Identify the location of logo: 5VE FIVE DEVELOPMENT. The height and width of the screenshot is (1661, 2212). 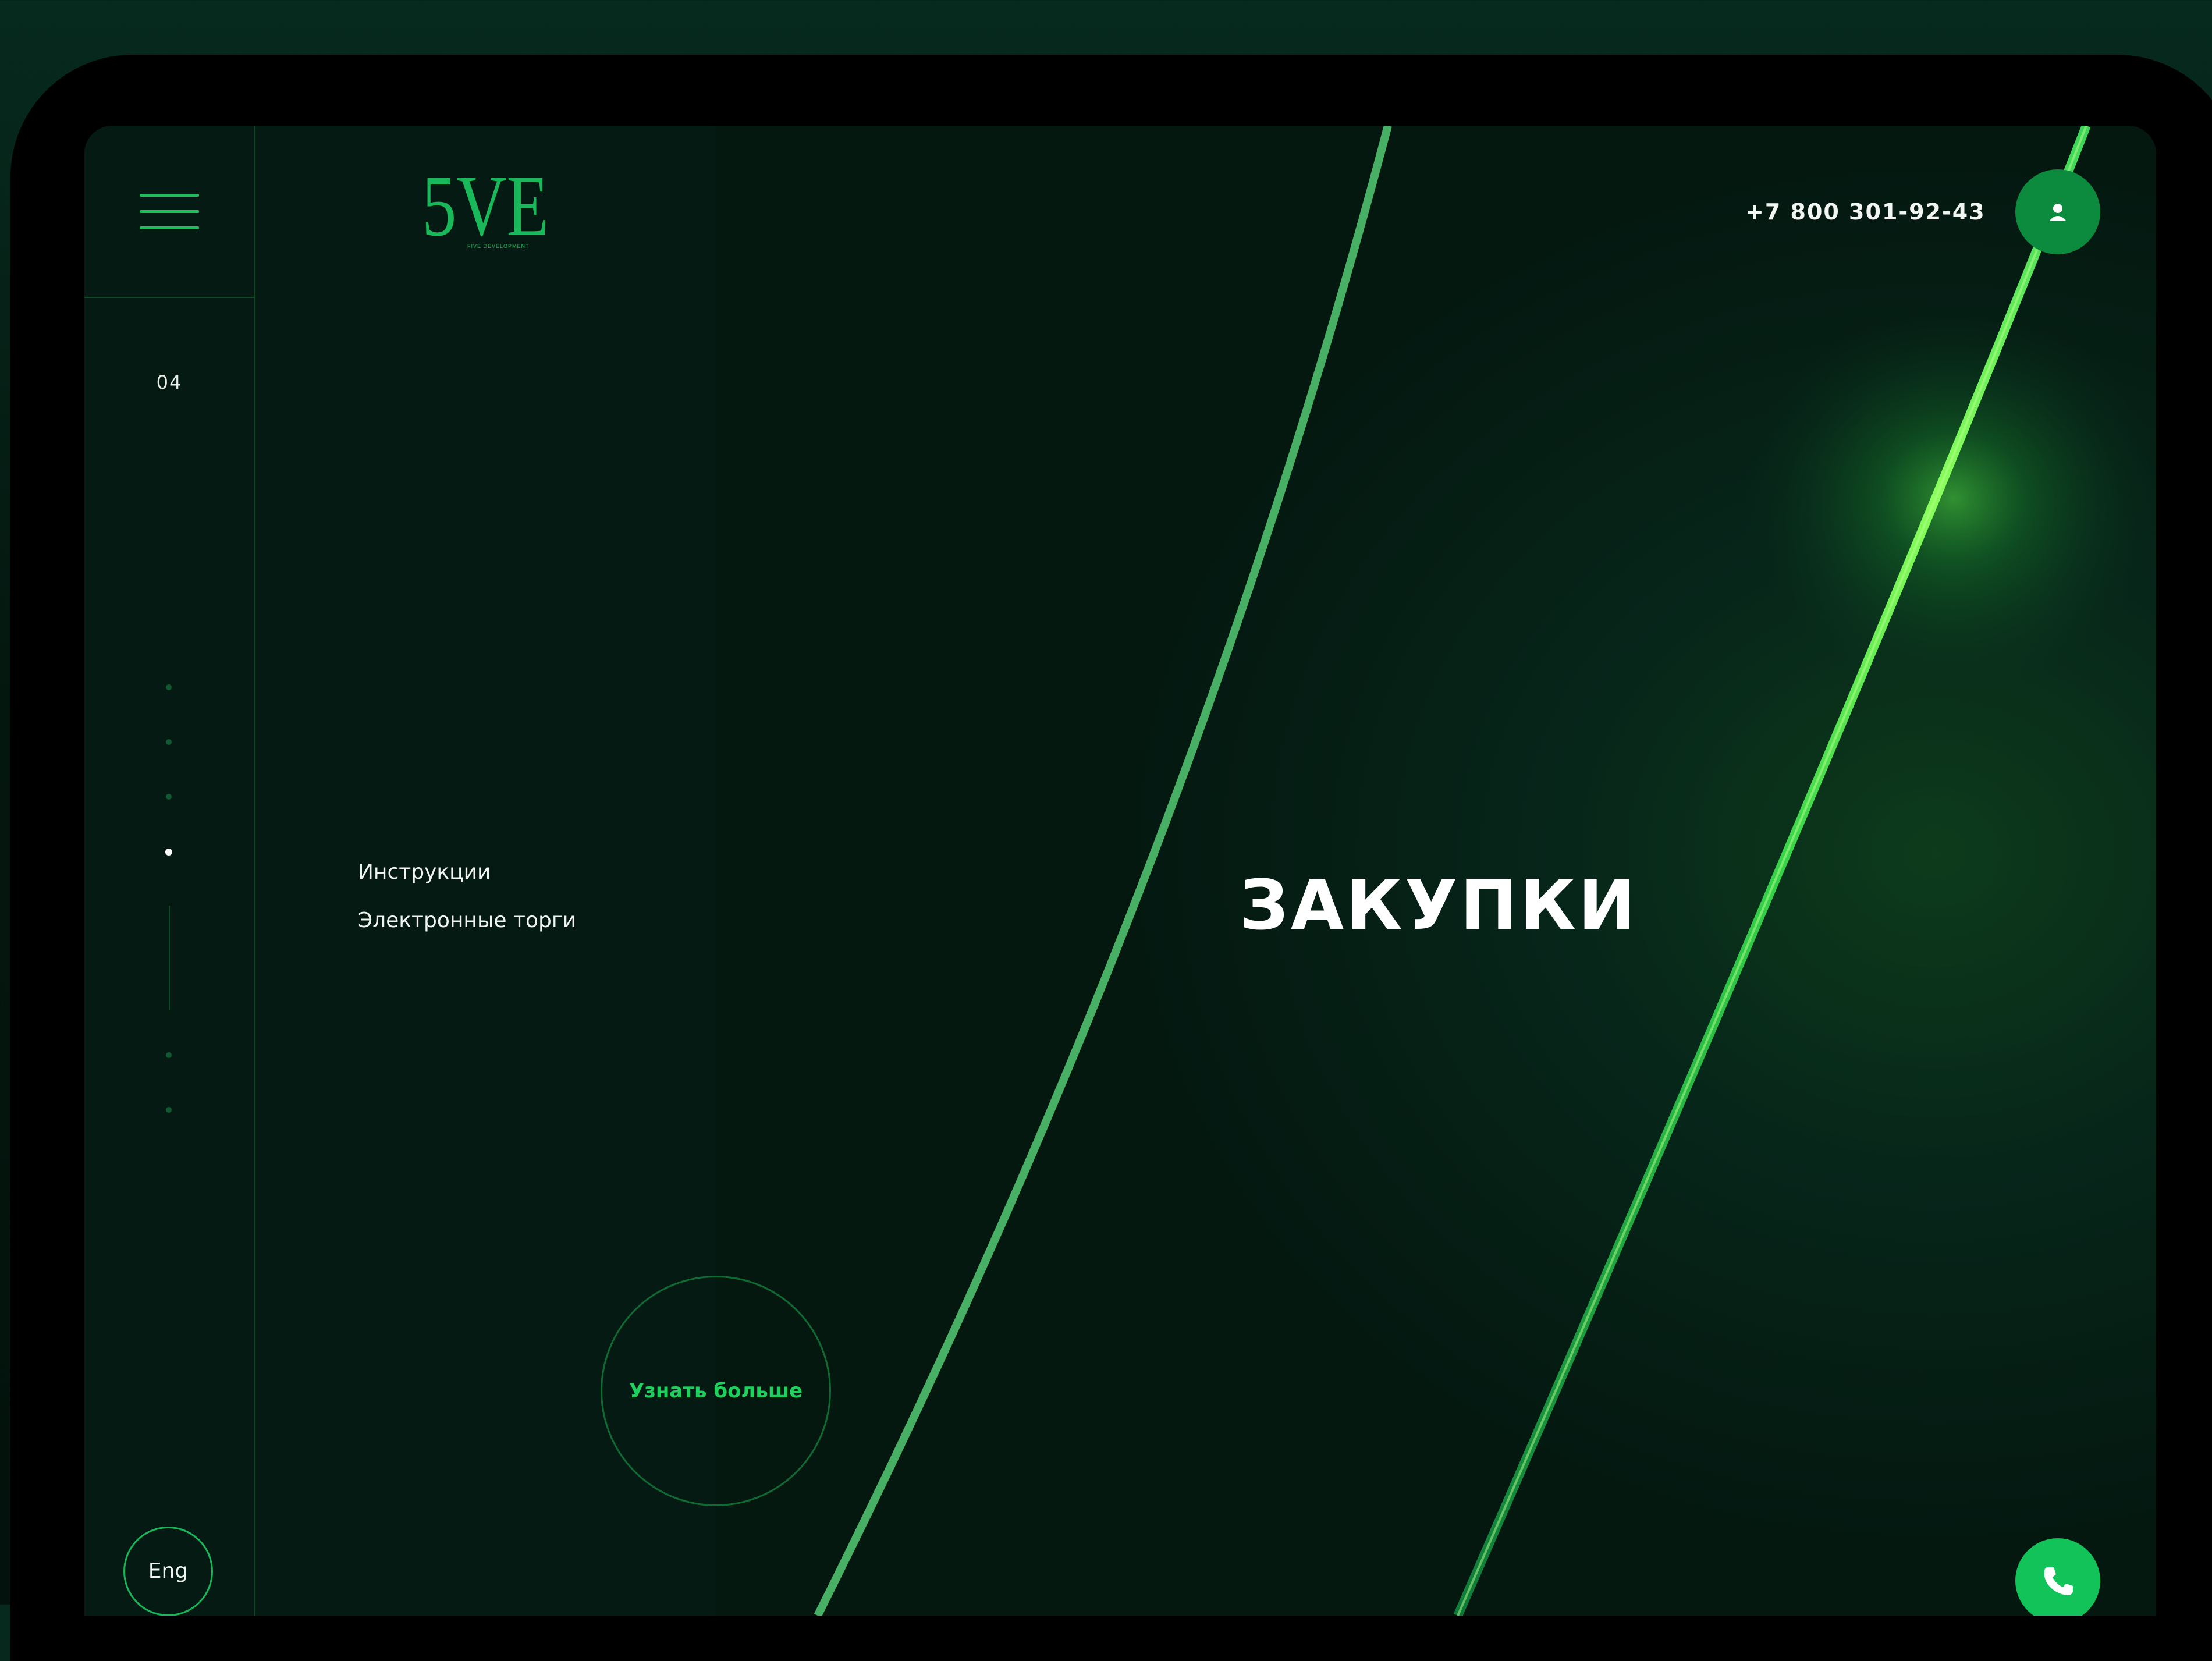
(486, 207).